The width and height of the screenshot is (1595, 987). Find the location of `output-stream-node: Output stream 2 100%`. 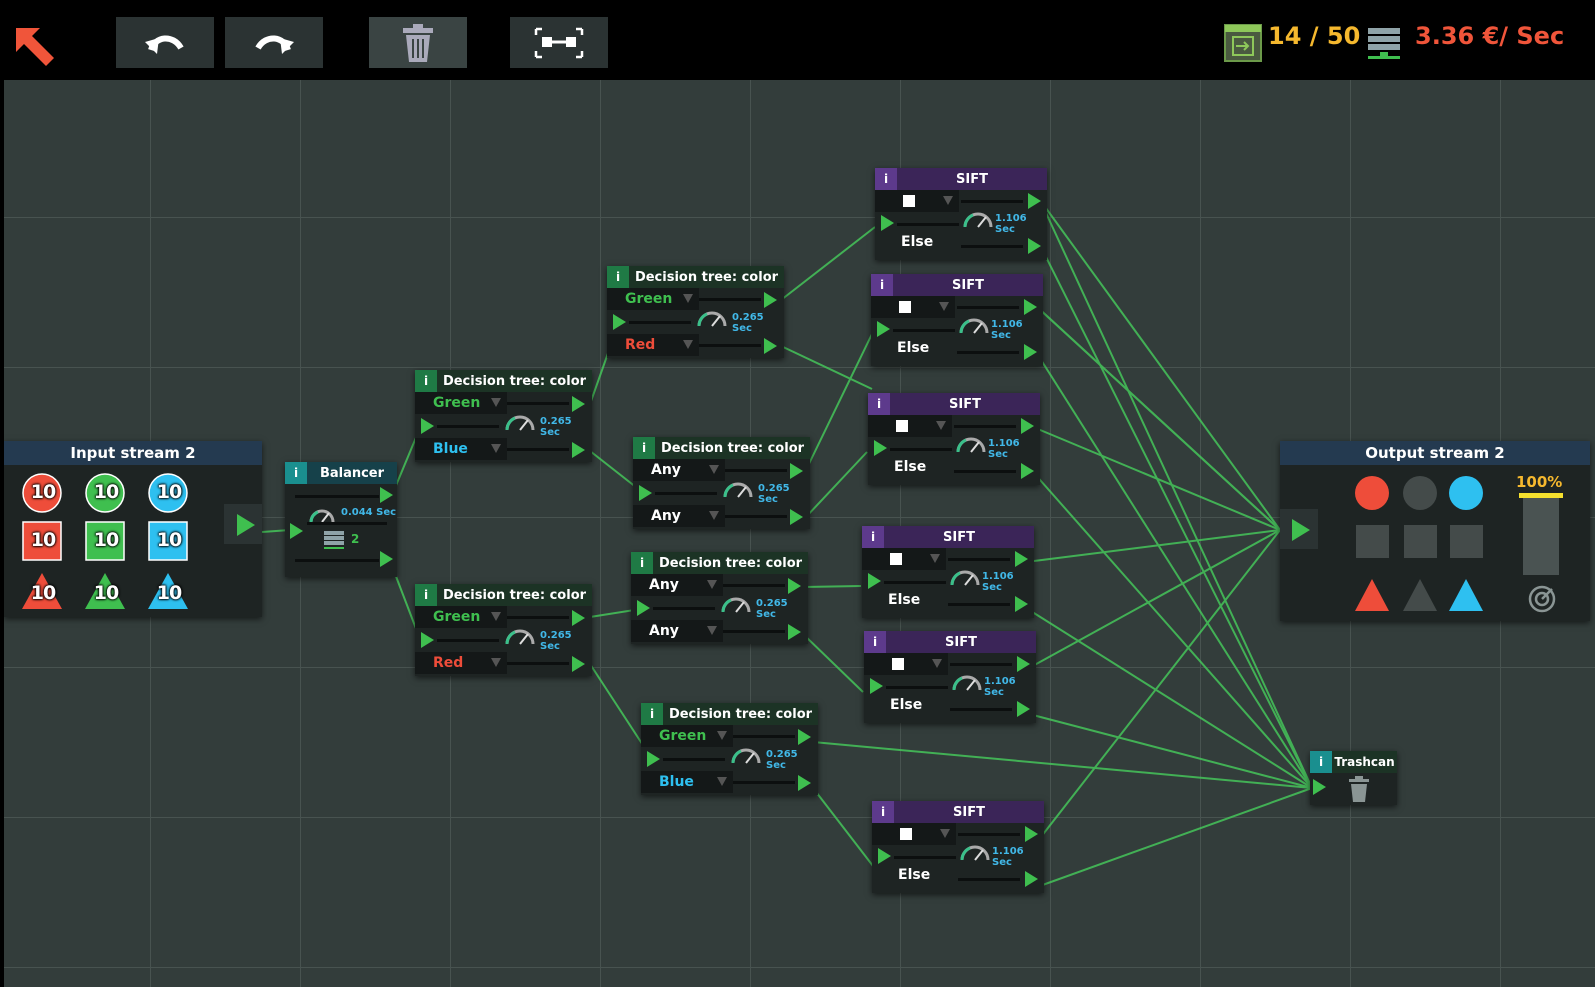

output-stream-node: Output stream 2 100% is located at coordinates (1435, 531).